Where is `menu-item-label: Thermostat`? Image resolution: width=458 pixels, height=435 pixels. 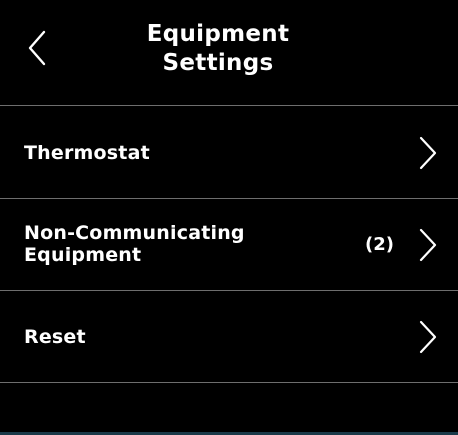
menu-item-label: Thermostat is located at coordinates (87, 153).